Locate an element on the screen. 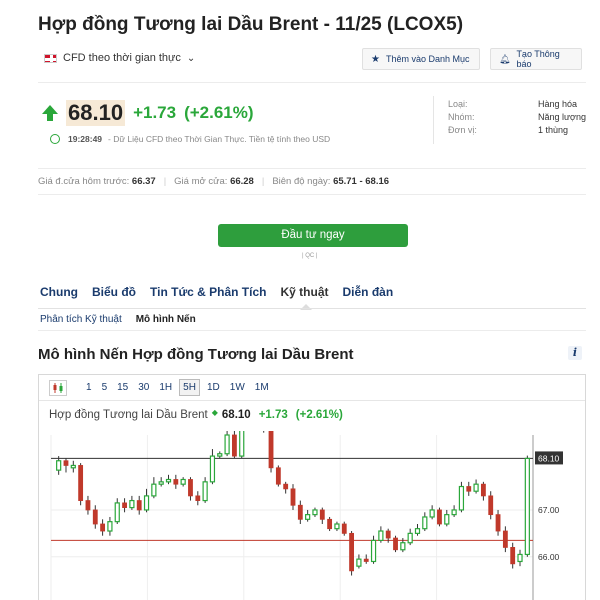 This screenshot has height=600, width=600. chart-change-pct: (+2.61%) is located at coordinates (319, 415).